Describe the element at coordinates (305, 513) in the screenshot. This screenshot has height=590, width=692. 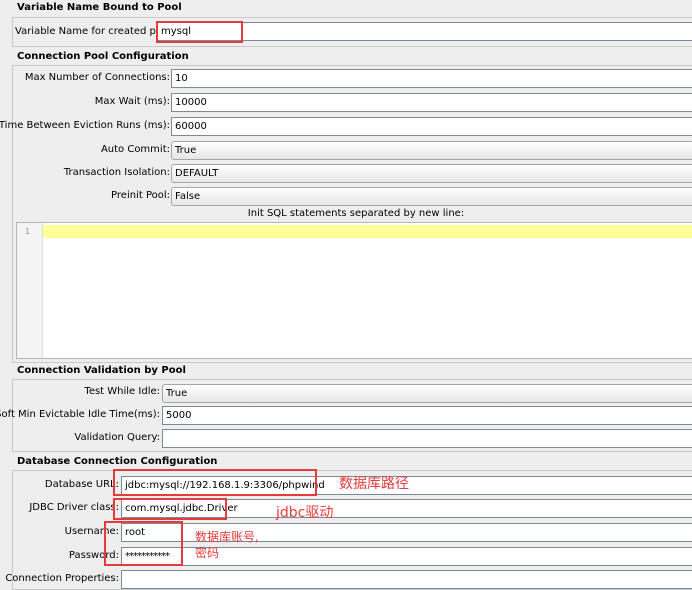
I see `driver-annotation: jdbc驱动` at that location.